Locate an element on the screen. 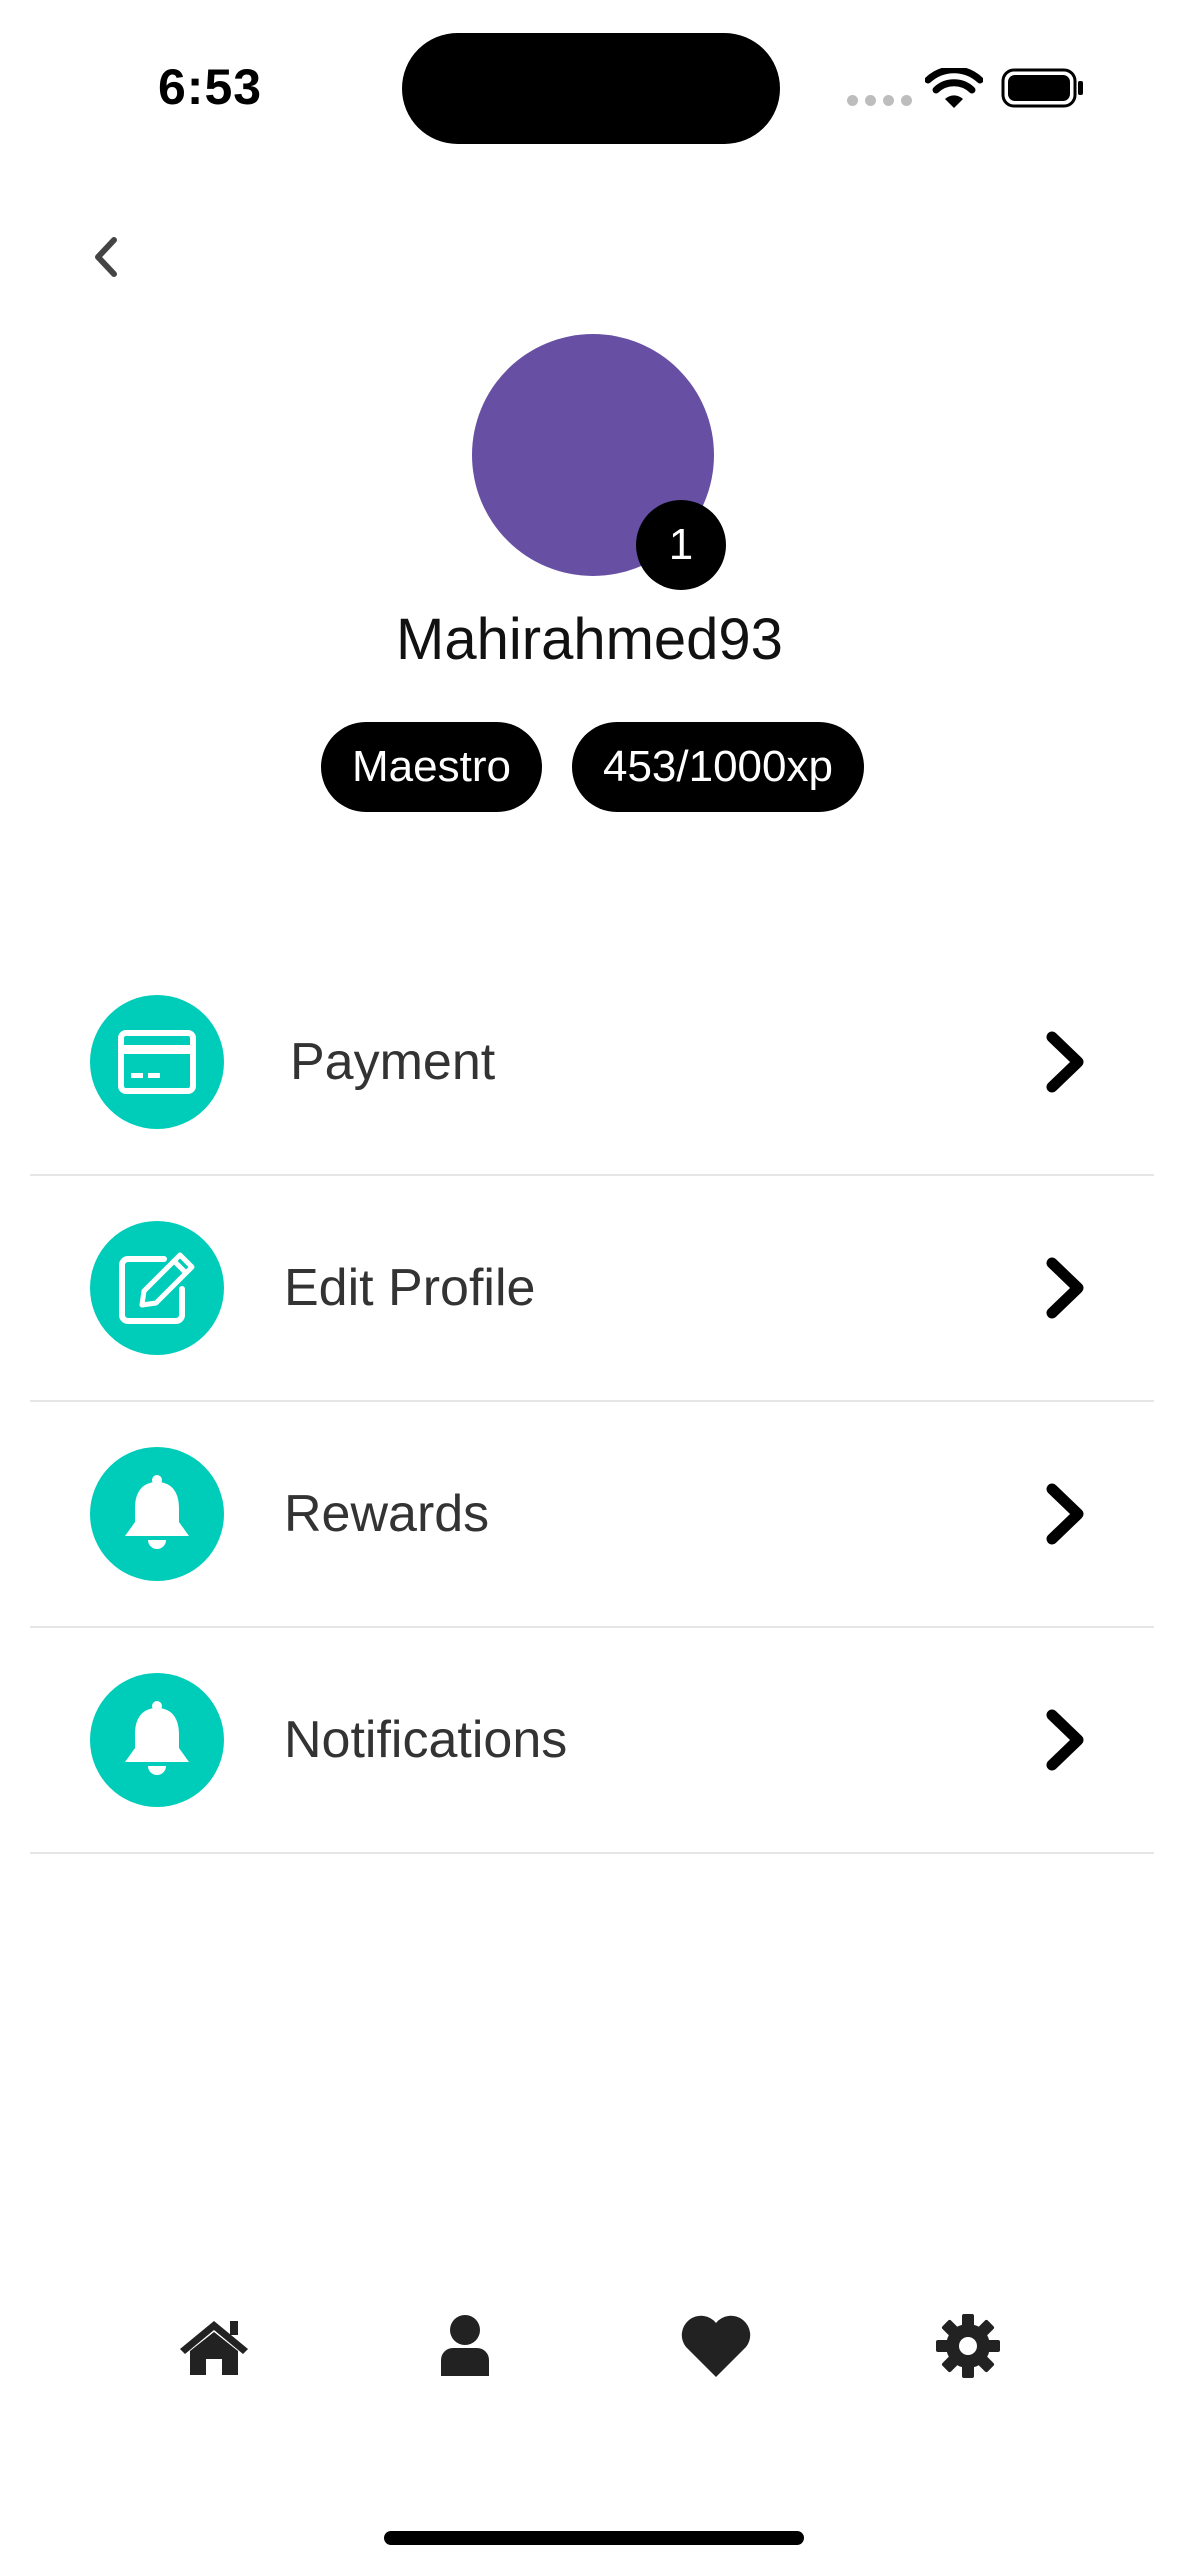 The width and height of the screenshot is (1179, 2556). gear-icon is located at coordinates (968, 2346).